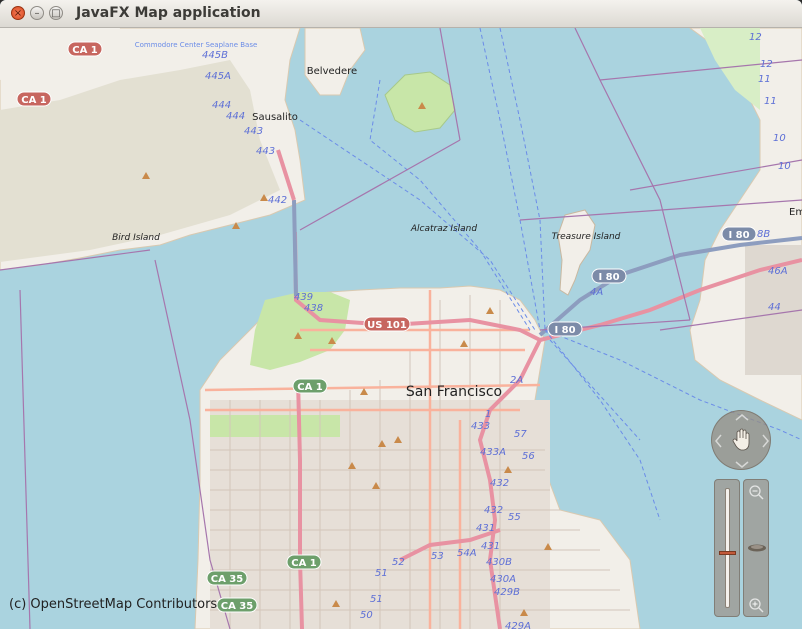  Describe the element at coordinates (520, 434) in the screenshot. I see `svg-text: 57` at that location.